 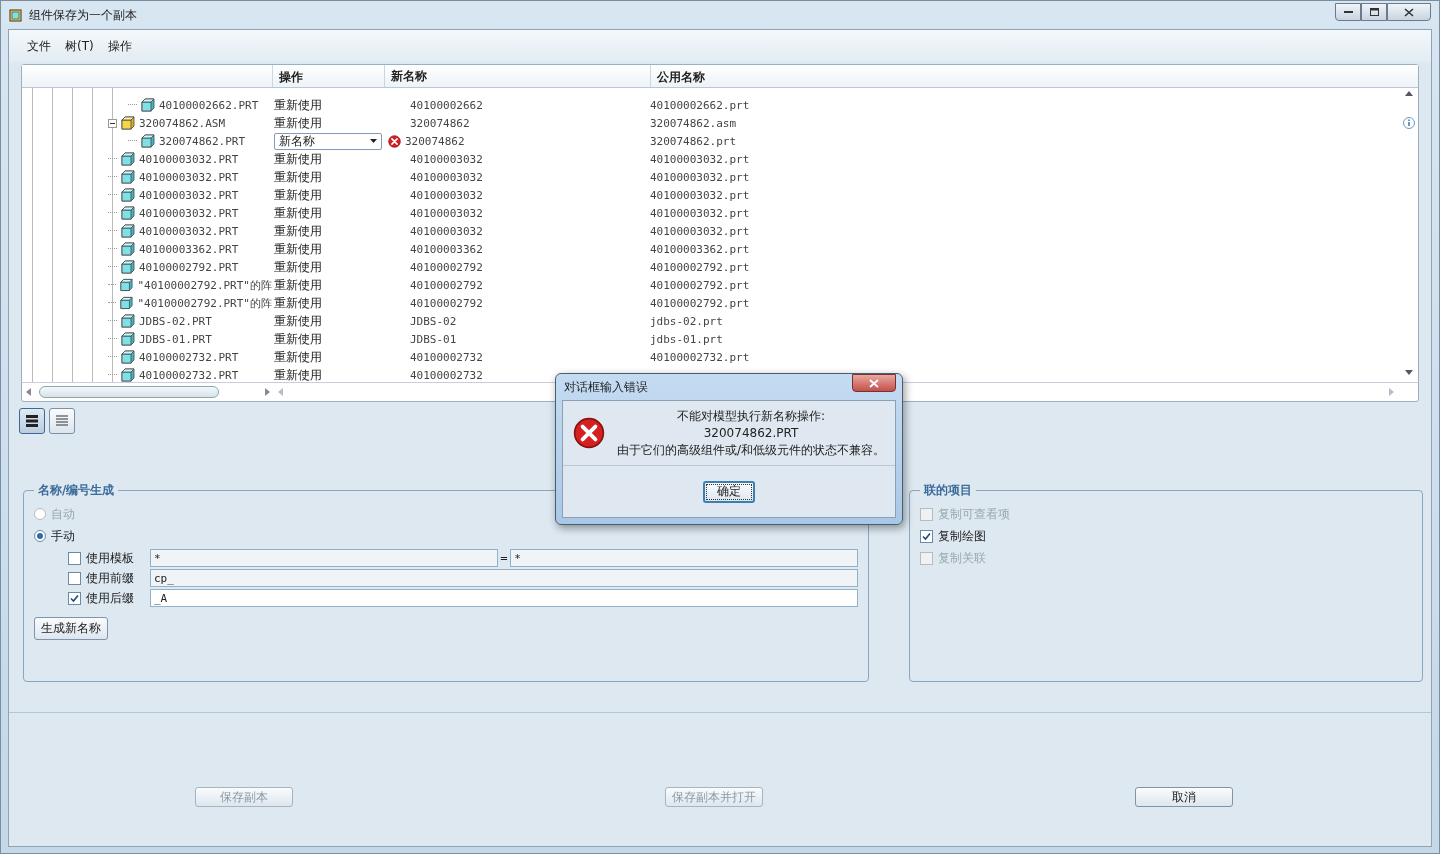 I want to click on collapse-toggle, so click(x=112, y=123).